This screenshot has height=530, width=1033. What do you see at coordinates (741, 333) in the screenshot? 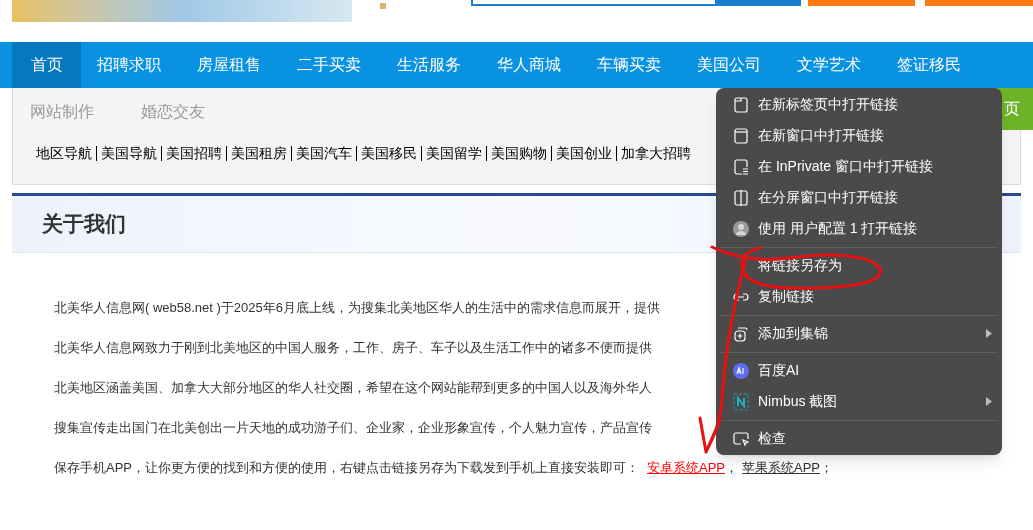
I see `collection-add-icon` at bounding box center [741, 333].